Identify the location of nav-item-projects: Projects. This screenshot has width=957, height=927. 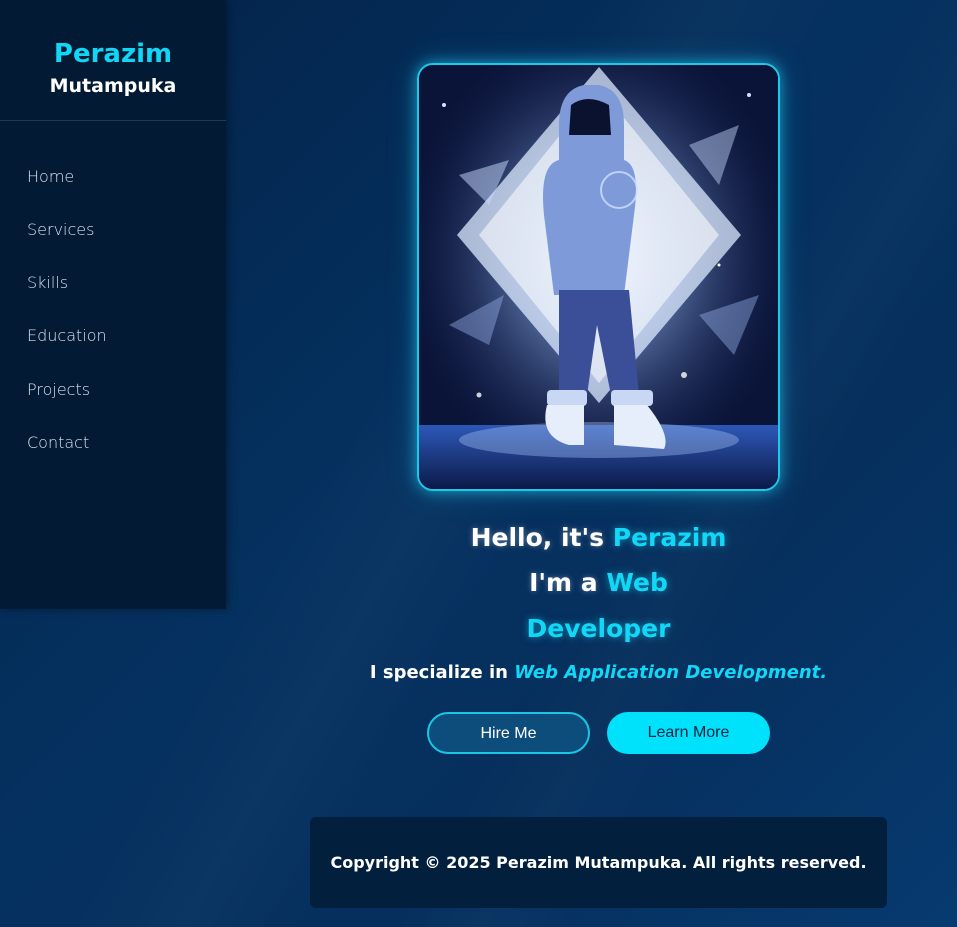
(58, 389).